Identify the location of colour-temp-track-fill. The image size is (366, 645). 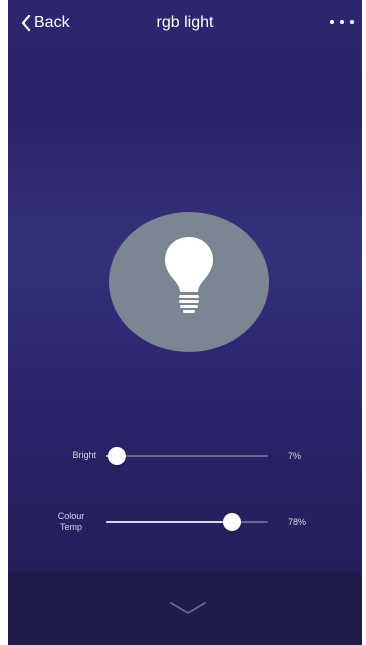
(169, 522).